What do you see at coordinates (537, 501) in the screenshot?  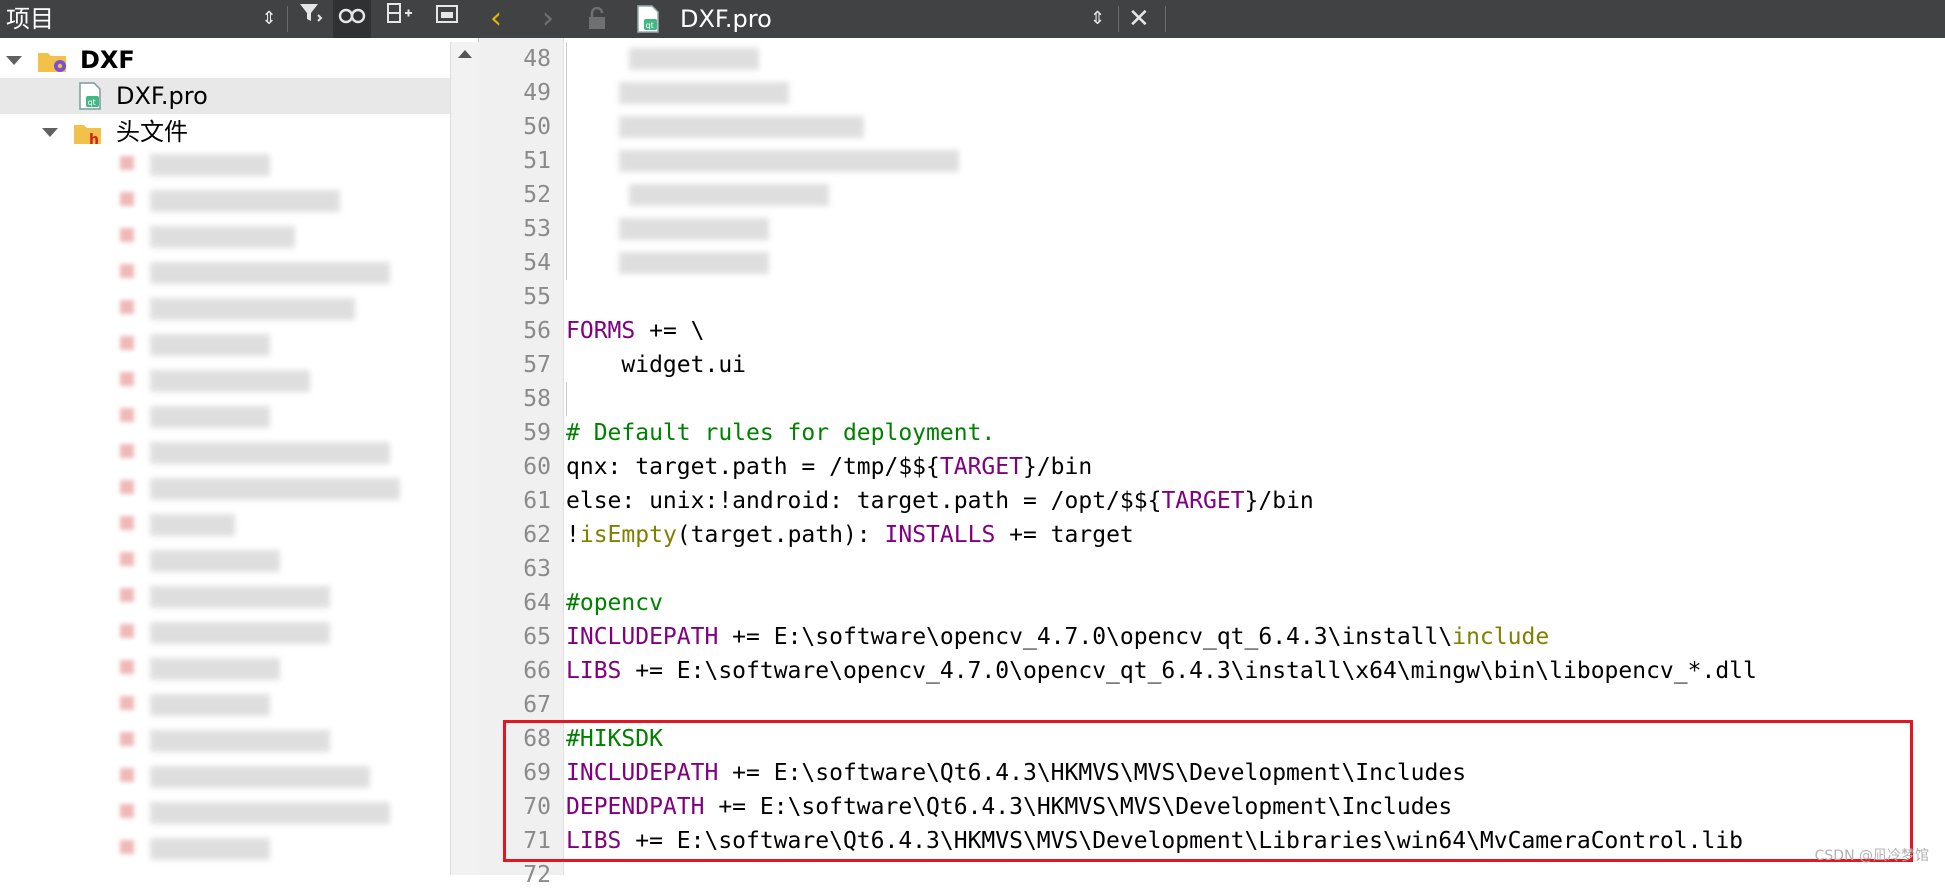 I see `line-number: 61` at bounding box center [537, 501].